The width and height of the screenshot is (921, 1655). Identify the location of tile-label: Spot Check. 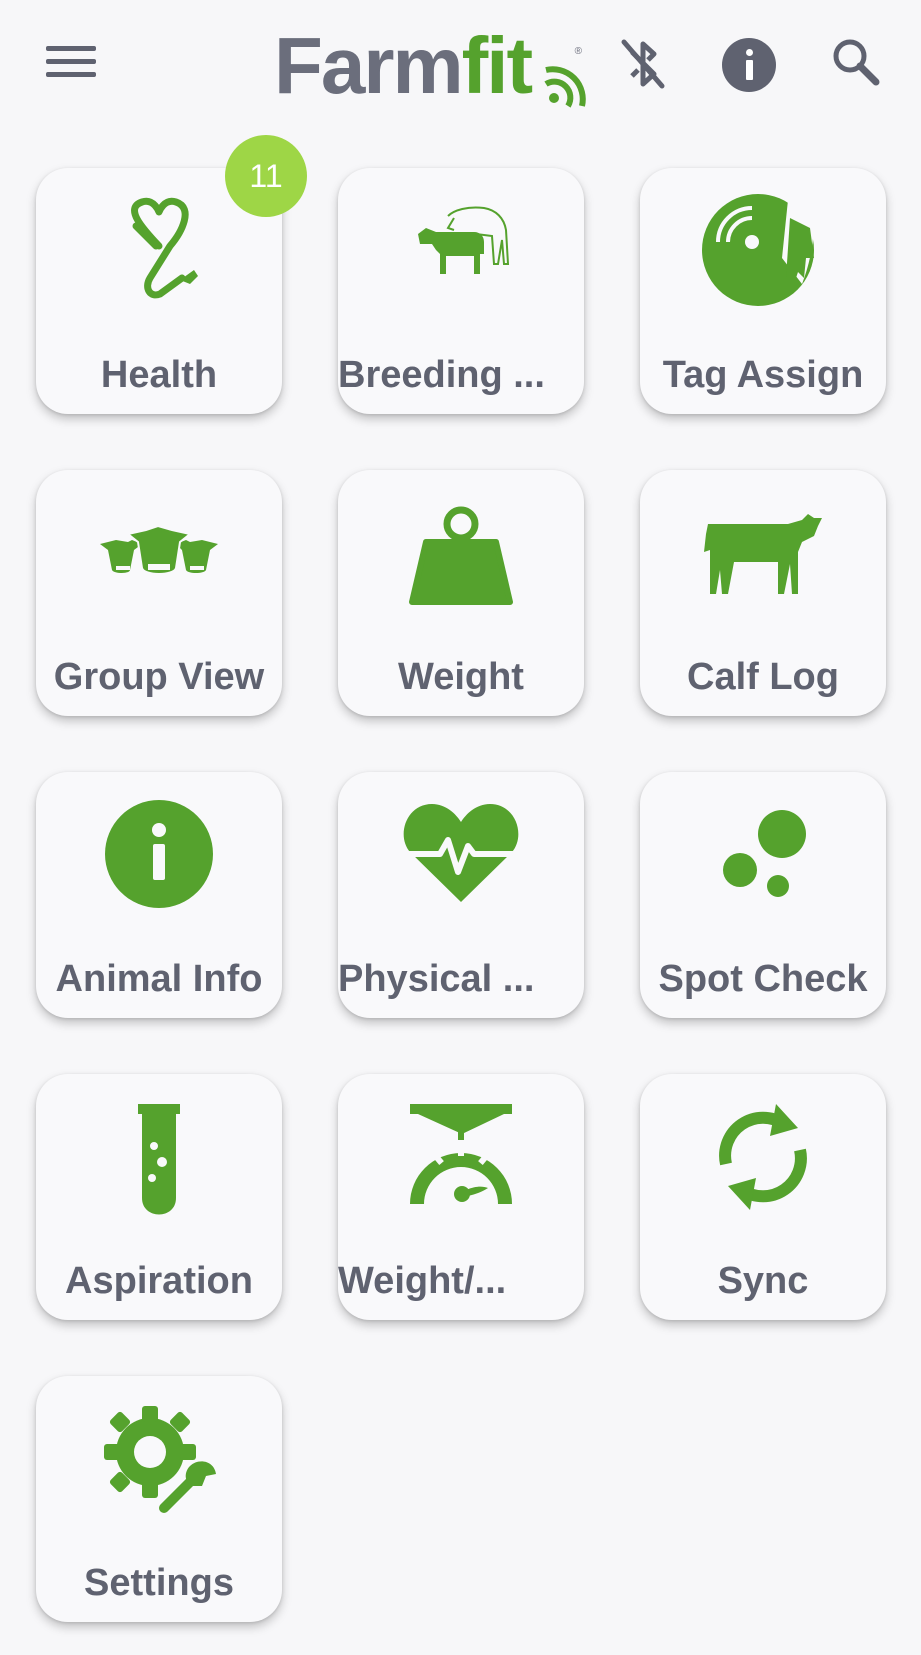
(763, 979).